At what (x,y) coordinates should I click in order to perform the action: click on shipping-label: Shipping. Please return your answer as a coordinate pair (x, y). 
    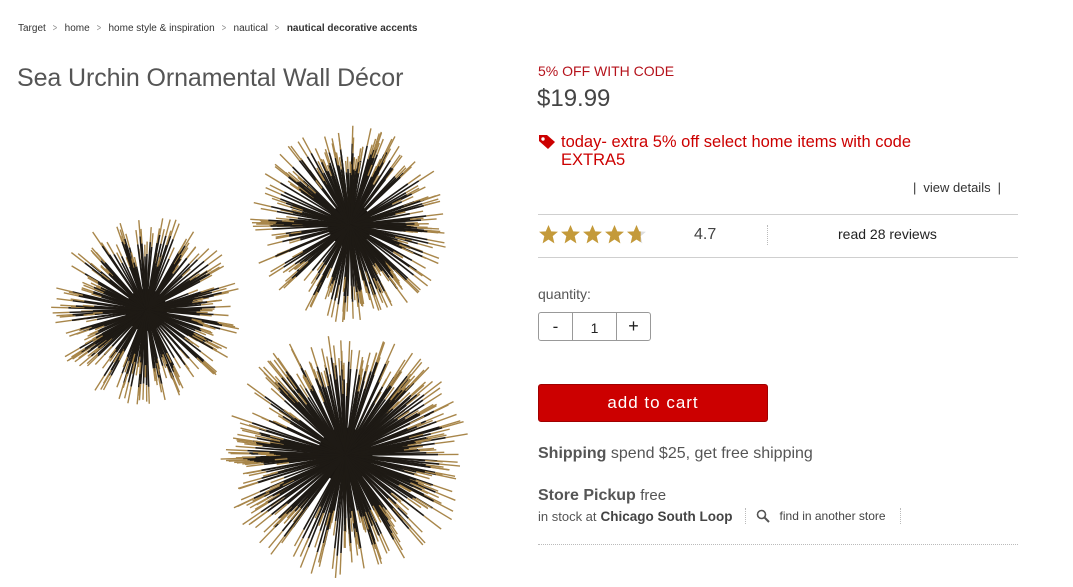
    Looking at the image, I should click on (572, 453).